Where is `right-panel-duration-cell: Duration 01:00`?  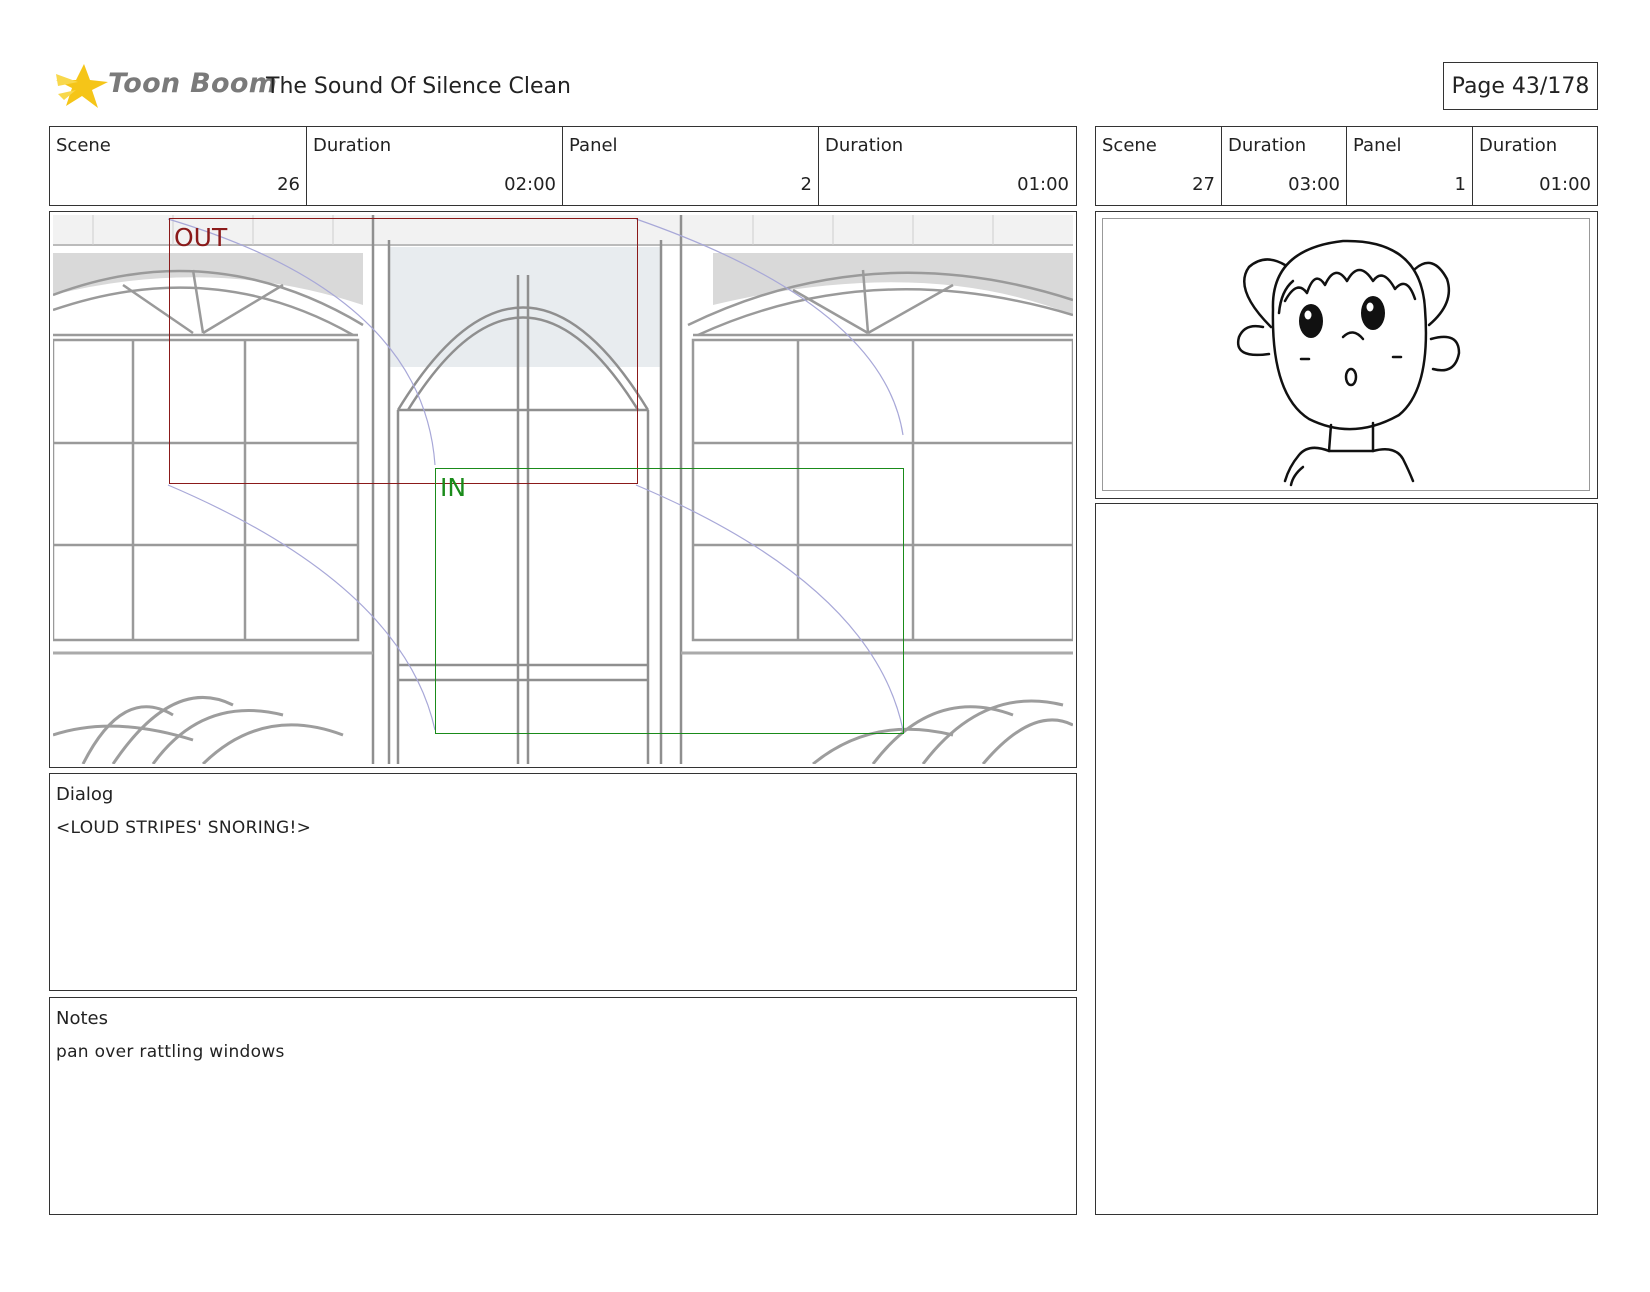
right-panel-duration-cell: Duration 01:00 is located at coordinates (1535, 166).